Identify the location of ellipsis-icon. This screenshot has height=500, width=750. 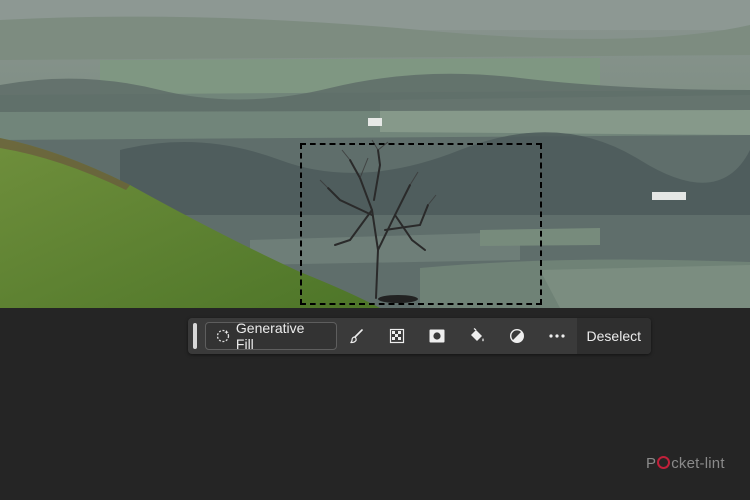
(556, 336).